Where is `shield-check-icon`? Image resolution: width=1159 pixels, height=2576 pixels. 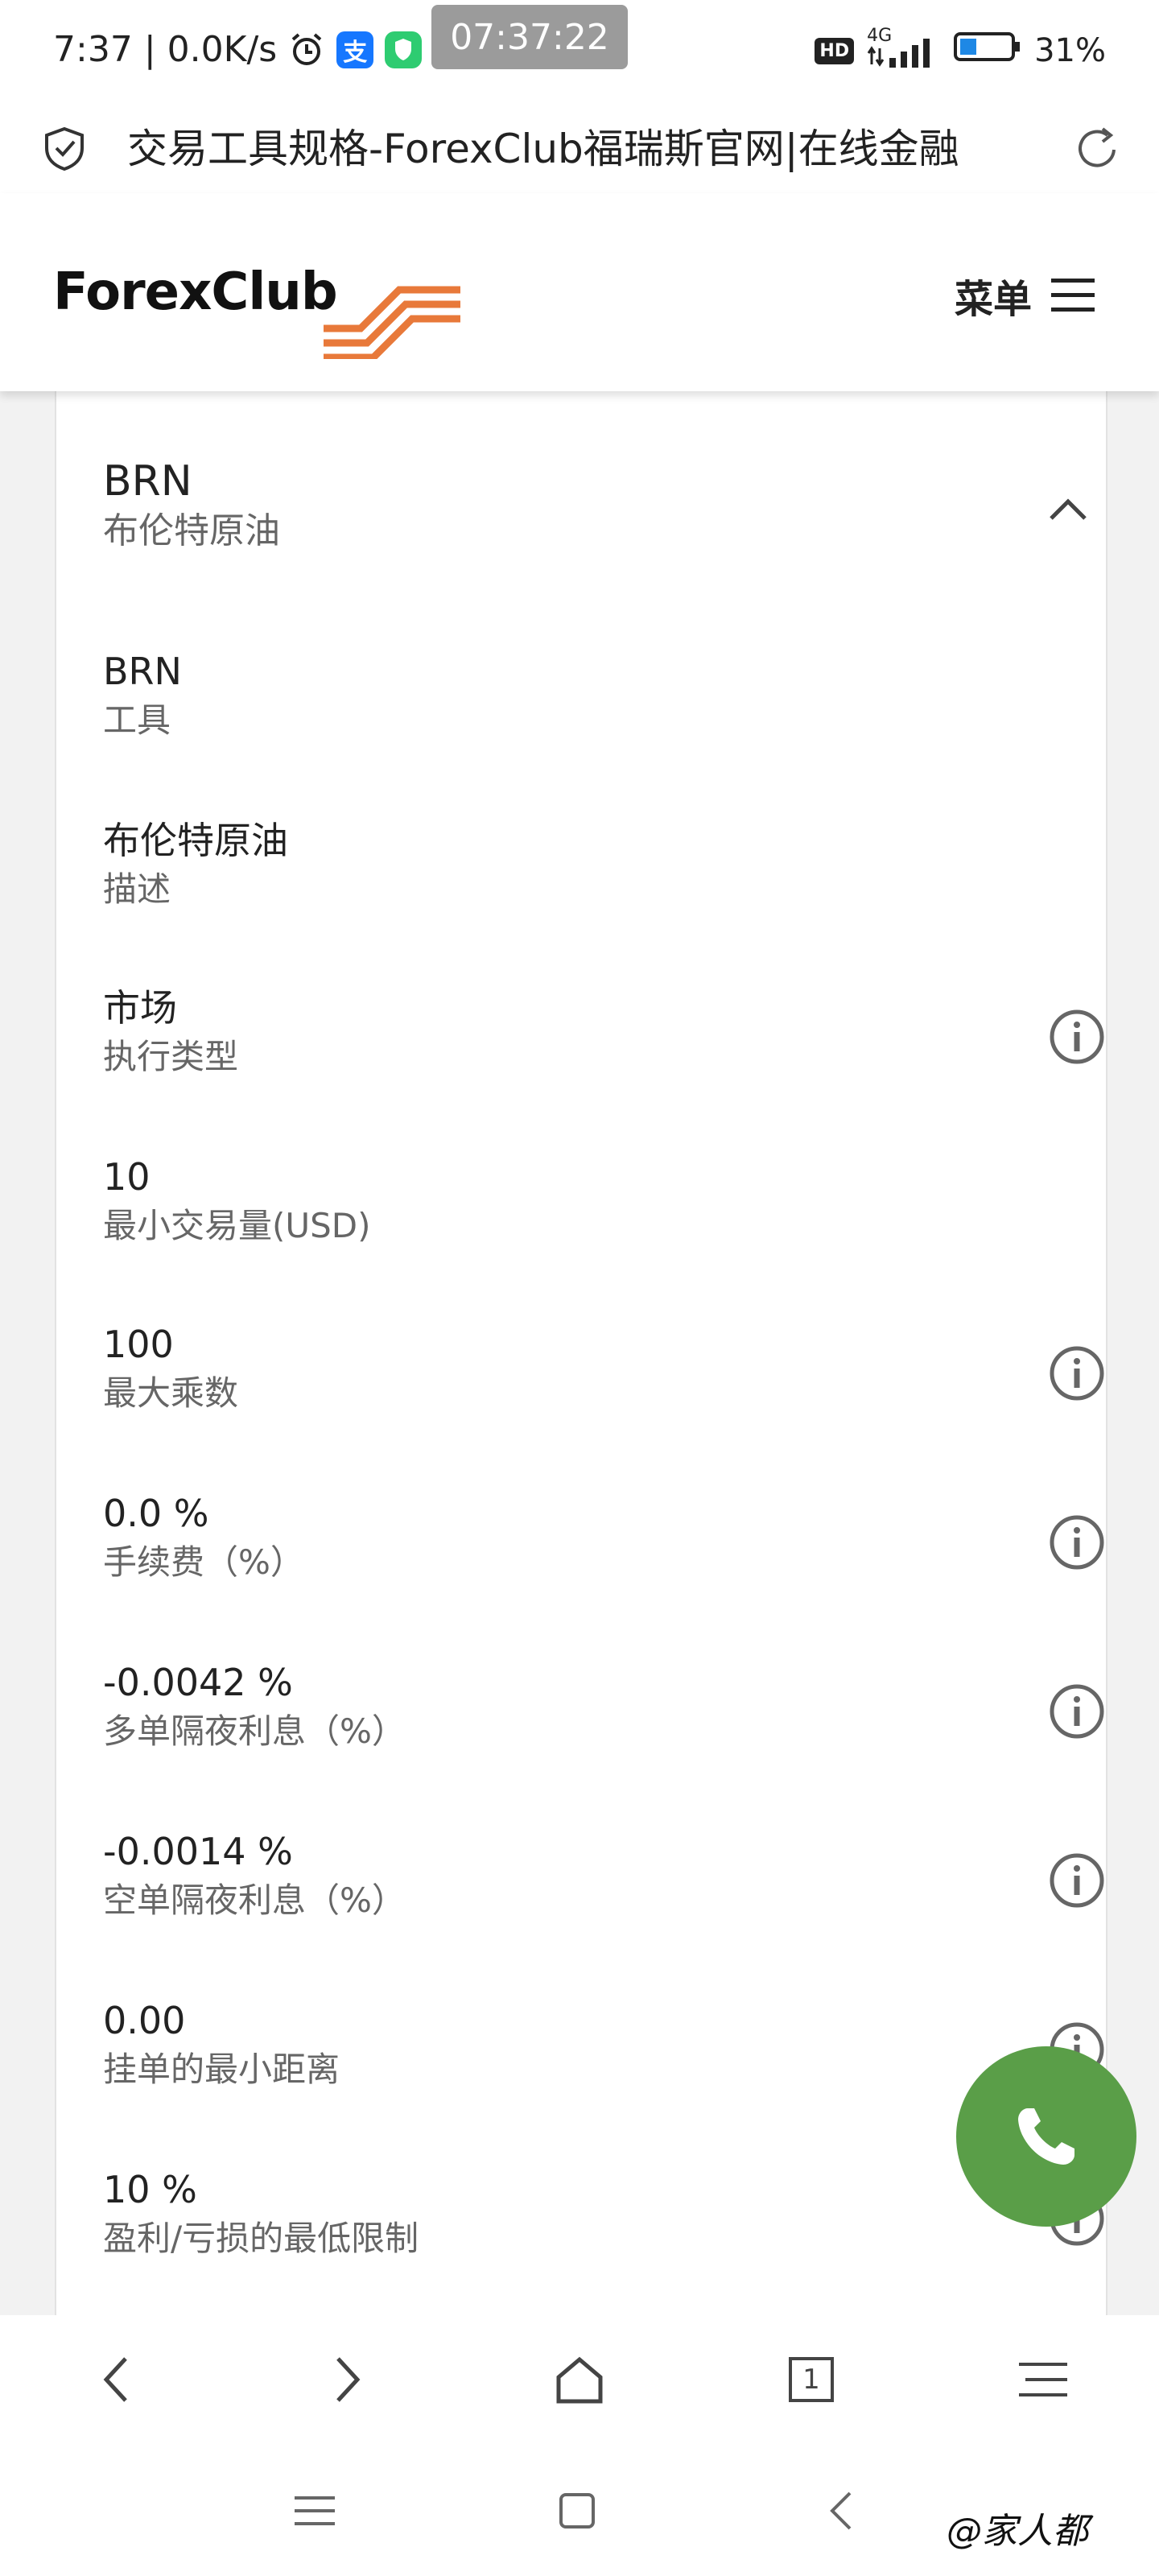
shield-check-icon is located at coordinates (64, 148).